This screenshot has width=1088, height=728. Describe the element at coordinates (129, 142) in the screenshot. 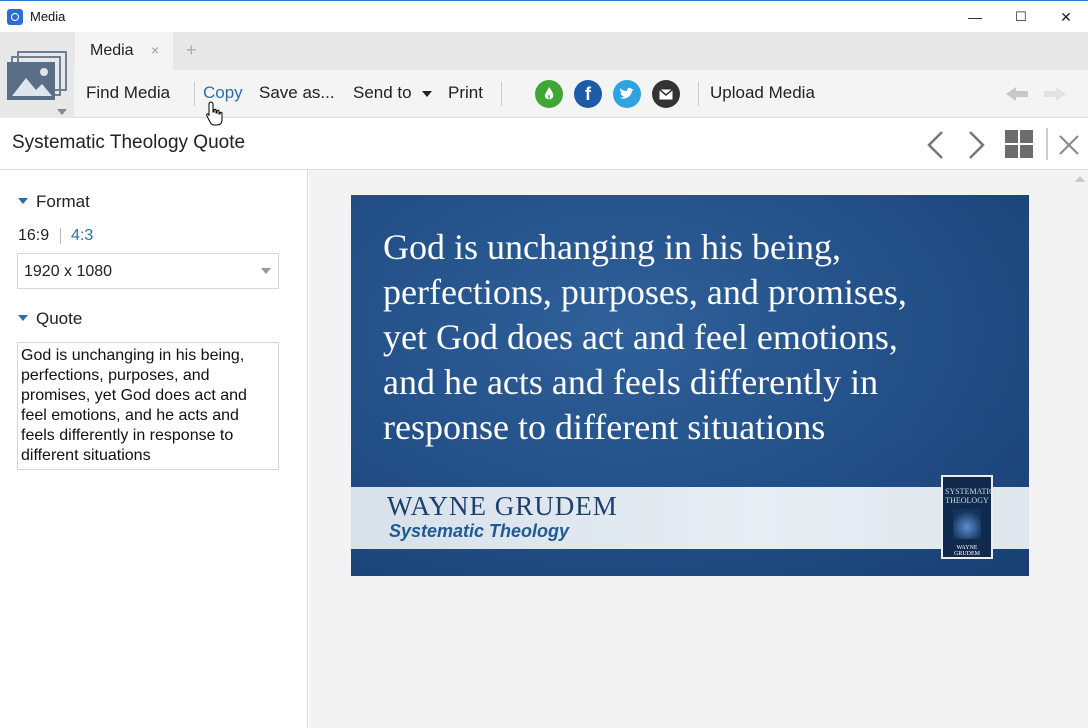

I see `page-title: Systematic Theology Quote` at that location.